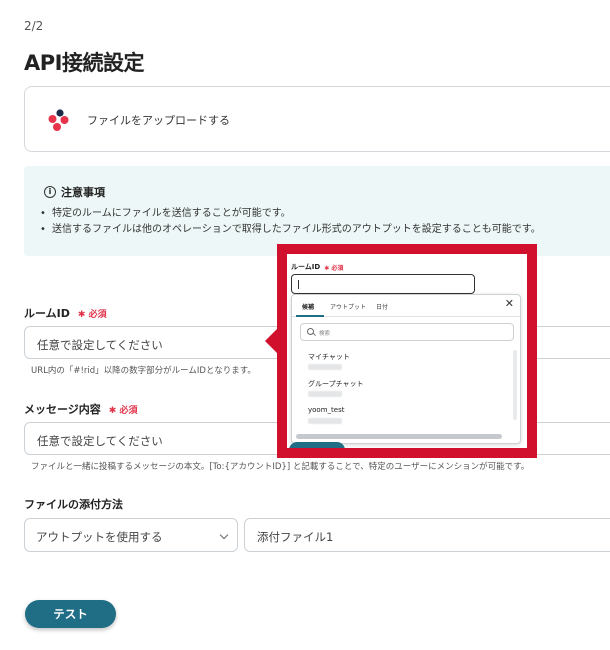 This screenshot has width=610, height=650. What do you see at coordinates (158, 120) in the screenshot?
I see `app-action-label: ファイルをアップロードする` at bounding box center [158, 120].